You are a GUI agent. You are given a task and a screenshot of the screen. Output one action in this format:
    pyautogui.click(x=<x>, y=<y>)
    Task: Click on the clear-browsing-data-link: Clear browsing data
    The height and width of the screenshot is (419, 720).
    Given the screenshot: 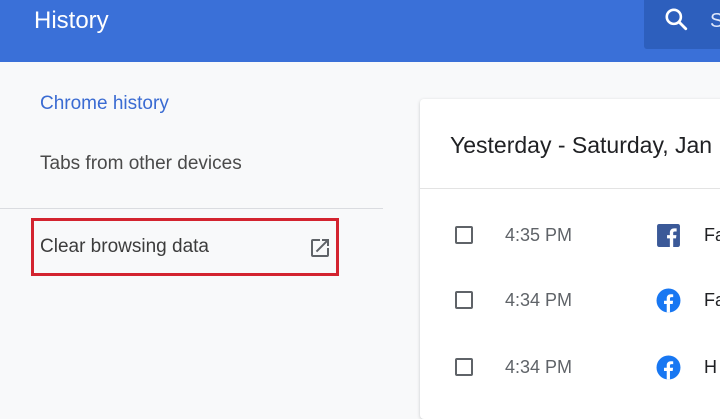 What is the action you would take?
    pyautogui.click(x=185, y=247)
    